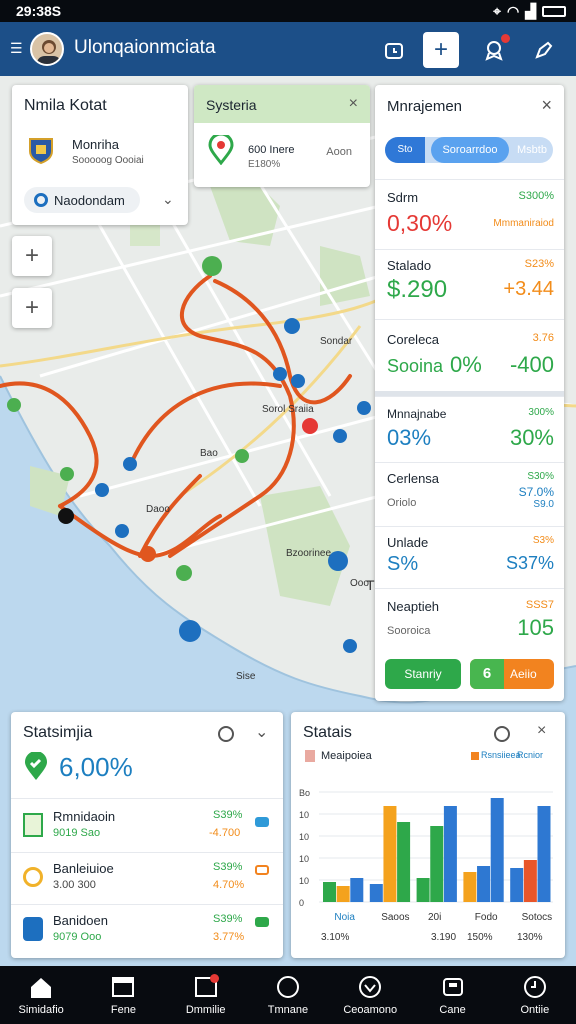 Image resolution: width=576 pixels, height=1024 pixels. I want to click on zoom-in-secondary-button: +, so click(32, 308).